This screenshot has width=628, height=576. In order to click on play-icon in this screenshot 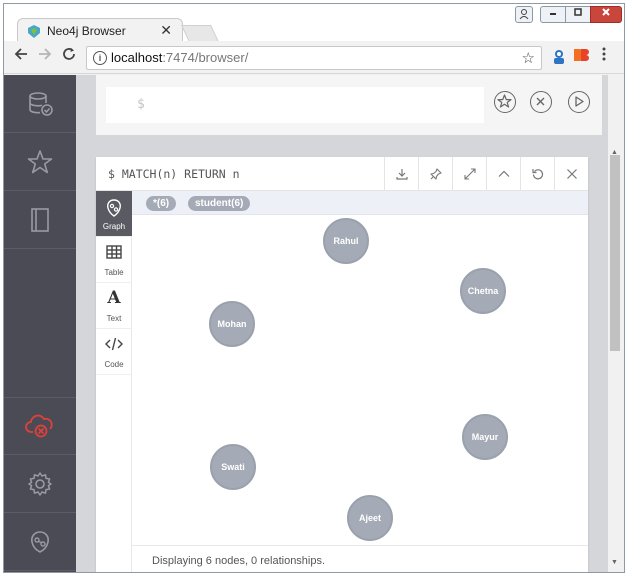, I will do `click(579, 101)`.